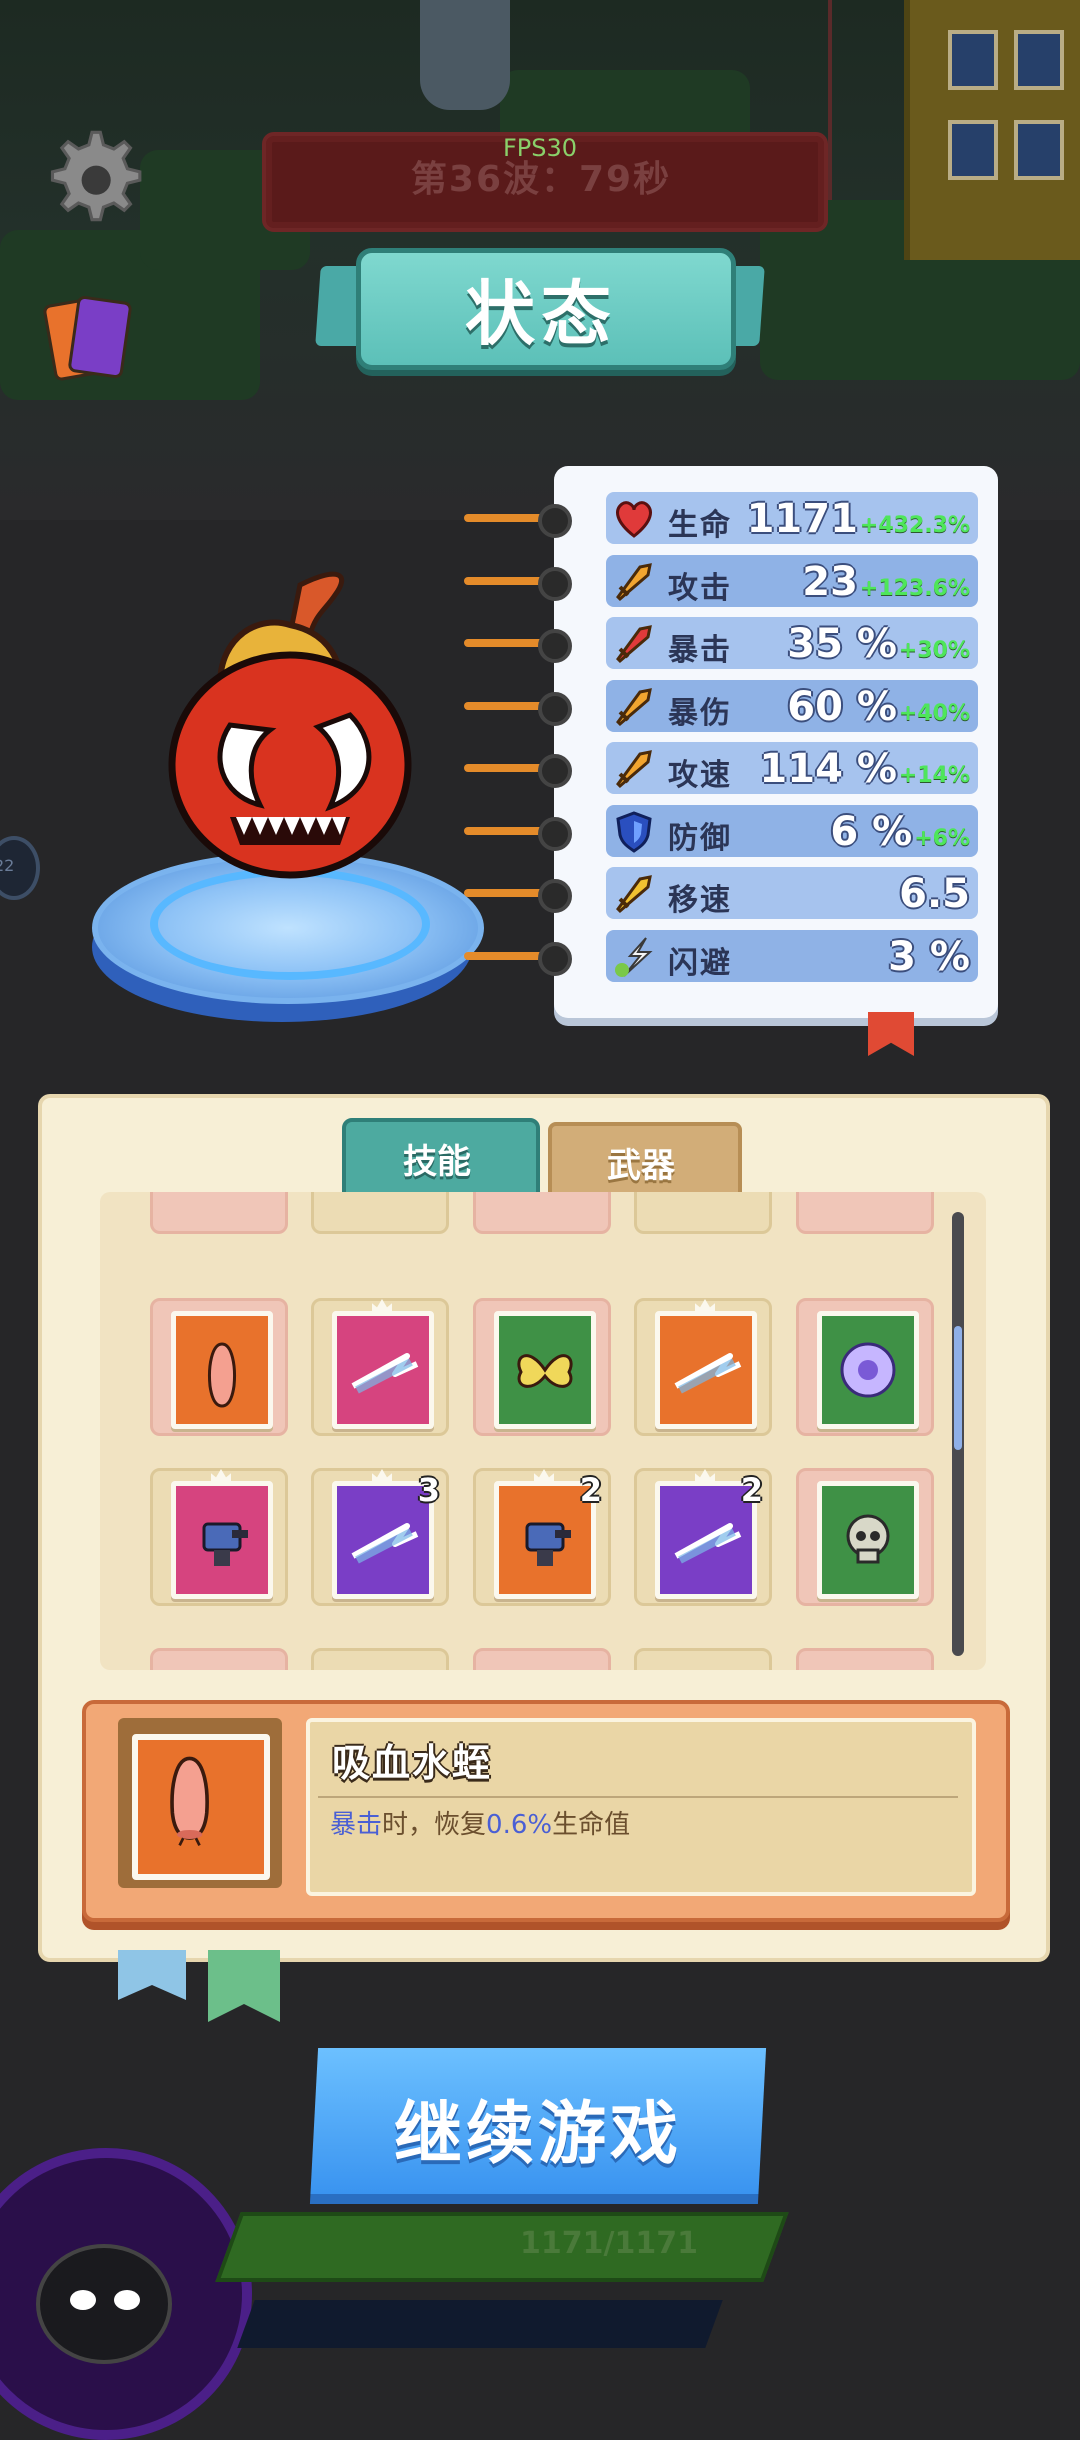 This screenshot has height=2440, width=1080. I want to click on critical-icon, so click(634, 643).